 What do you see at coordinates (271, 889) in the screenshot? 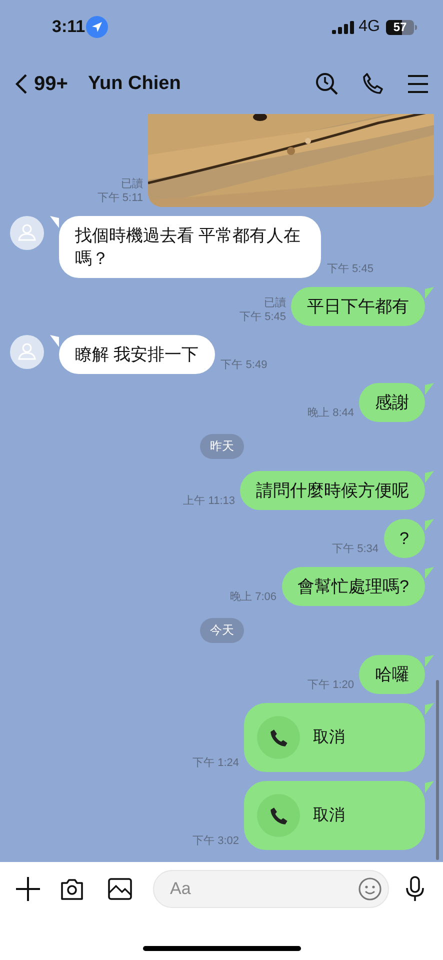
I see `message-input: Aa` at bounding box center [271, 889].